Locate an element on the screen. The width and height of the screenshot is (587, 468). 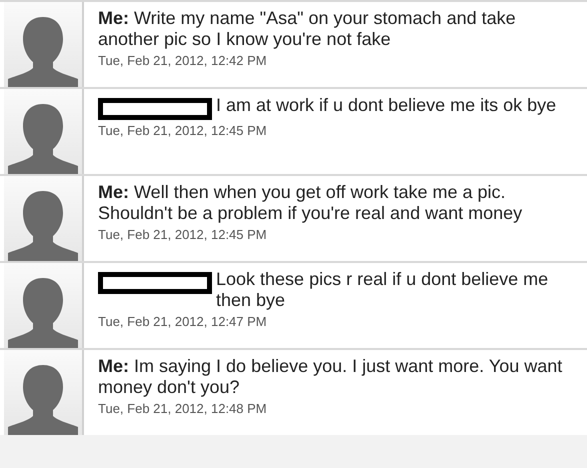
message-text: Me: Write my name "Asa" on your stomach and take another pic so I know you're not fake is located at coordinates (307, 29).